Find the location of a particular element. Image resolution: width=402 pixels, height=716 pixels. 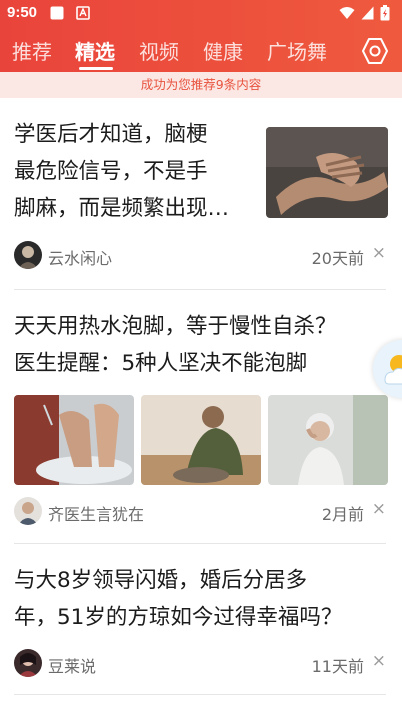

article-meta: 齐医生言犹在 2月前 × is located at coordinates (201, 511).